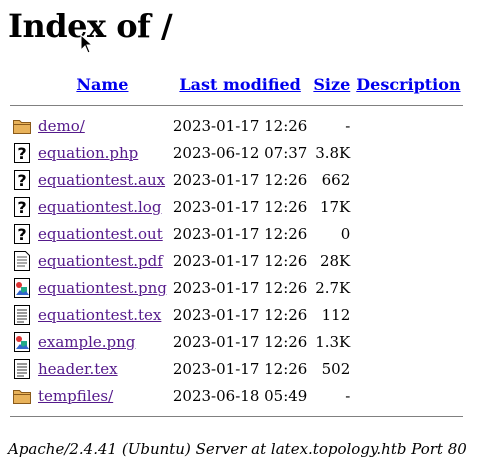  I want to click on name-cell: equationtest.png, so click(102, 287).